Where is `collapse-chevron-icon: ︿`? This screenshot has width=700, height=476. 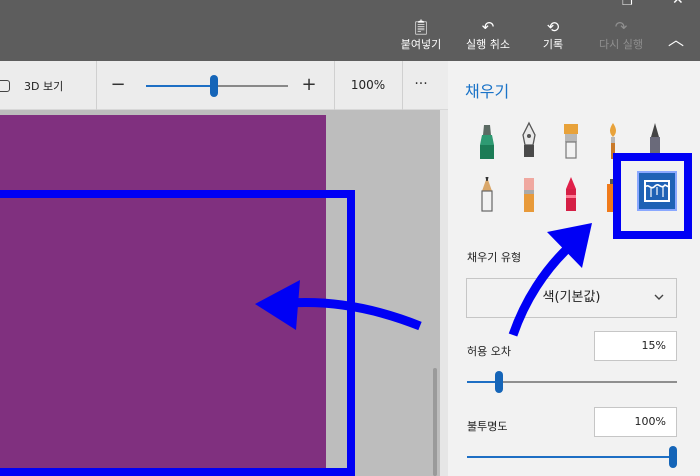 collapse-chevron-icon: ︿ is located at coordinates (676, 40).